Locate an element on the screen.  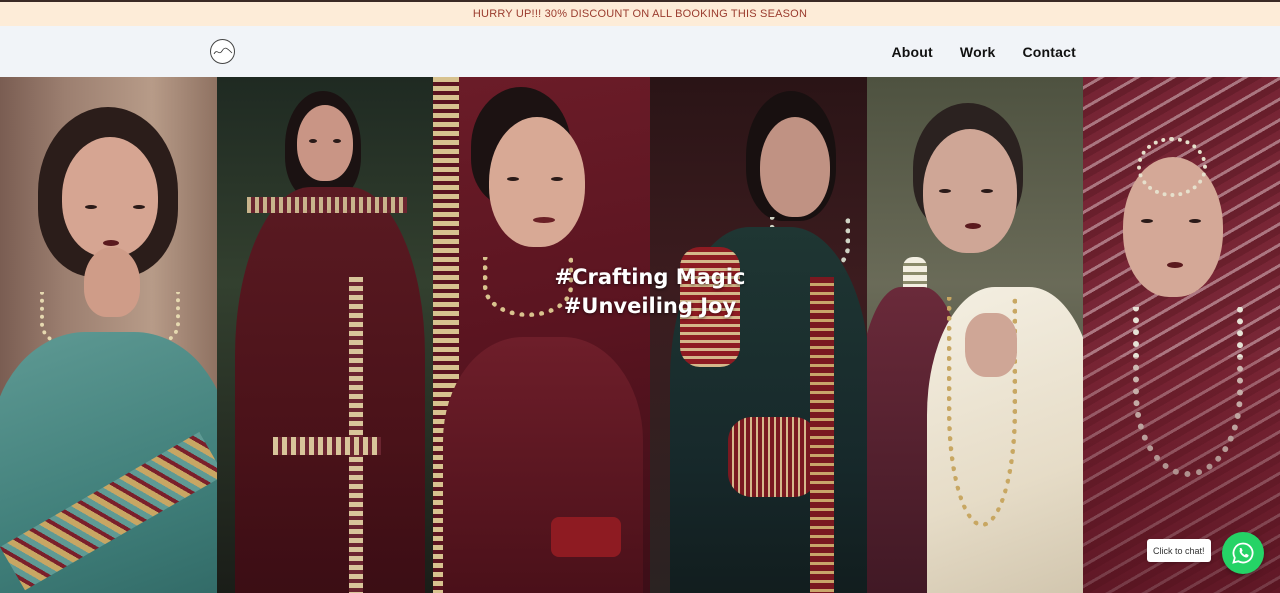
nav-about: About is located at coordinates (911, 52).